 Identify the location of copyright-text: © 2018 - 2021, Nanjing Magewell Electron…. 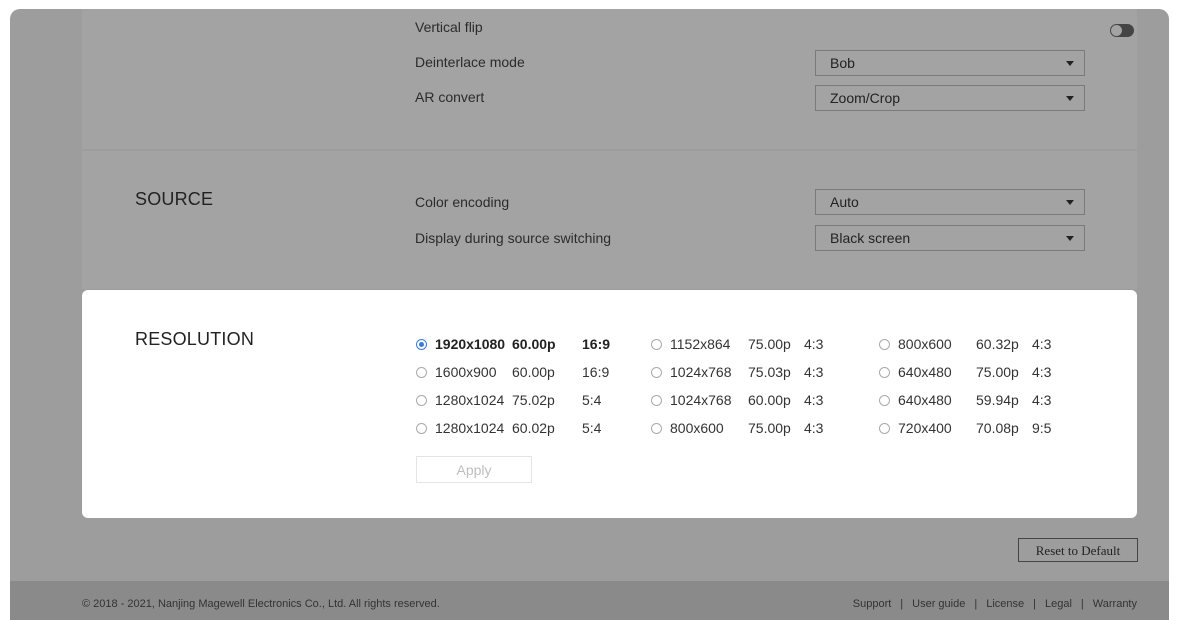
(261, 604).